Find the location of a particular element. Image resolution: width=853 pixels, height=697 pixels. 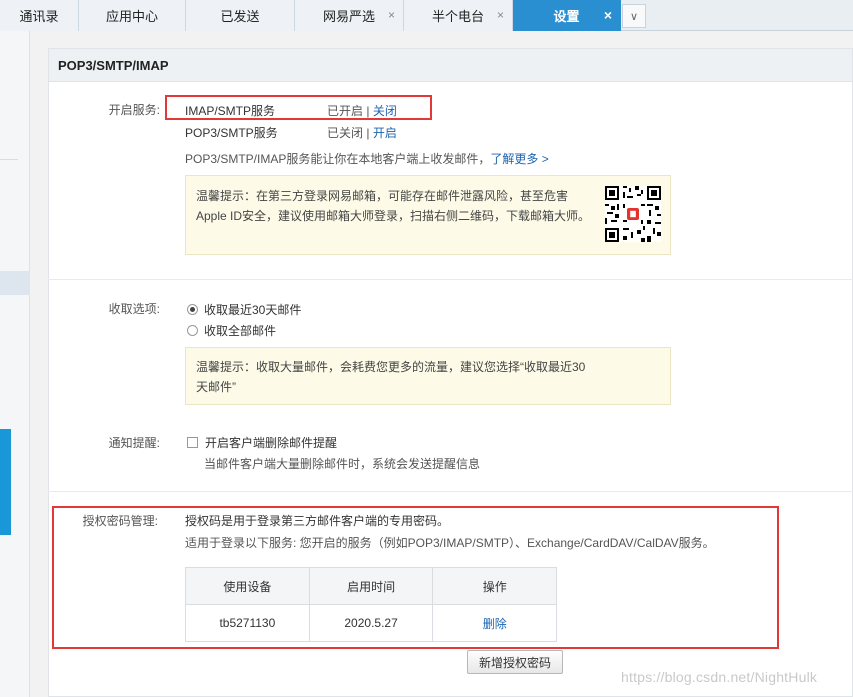

pop3-service-status-row: 已关闭 | 开启 is located at coordinates (362, 132).